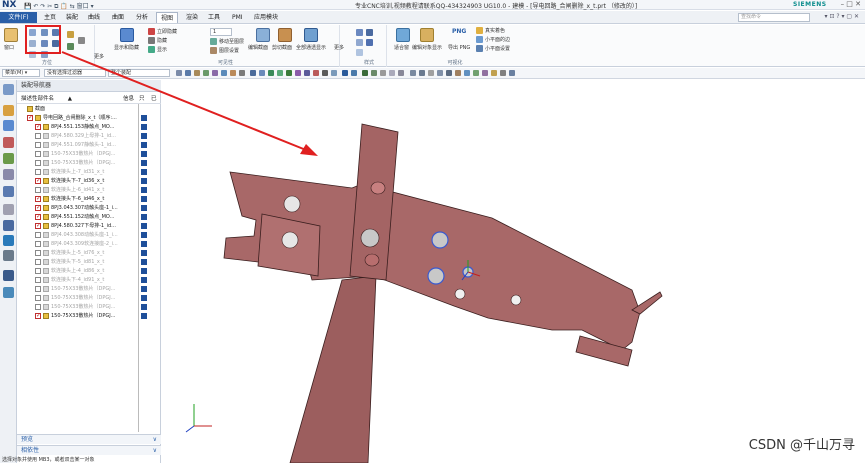 Image resolution: width=865 pixels, height=463 pixels. Describe the element at coordinates (81, 40) in the screenshot. I see `more-orient-icon` at that location.